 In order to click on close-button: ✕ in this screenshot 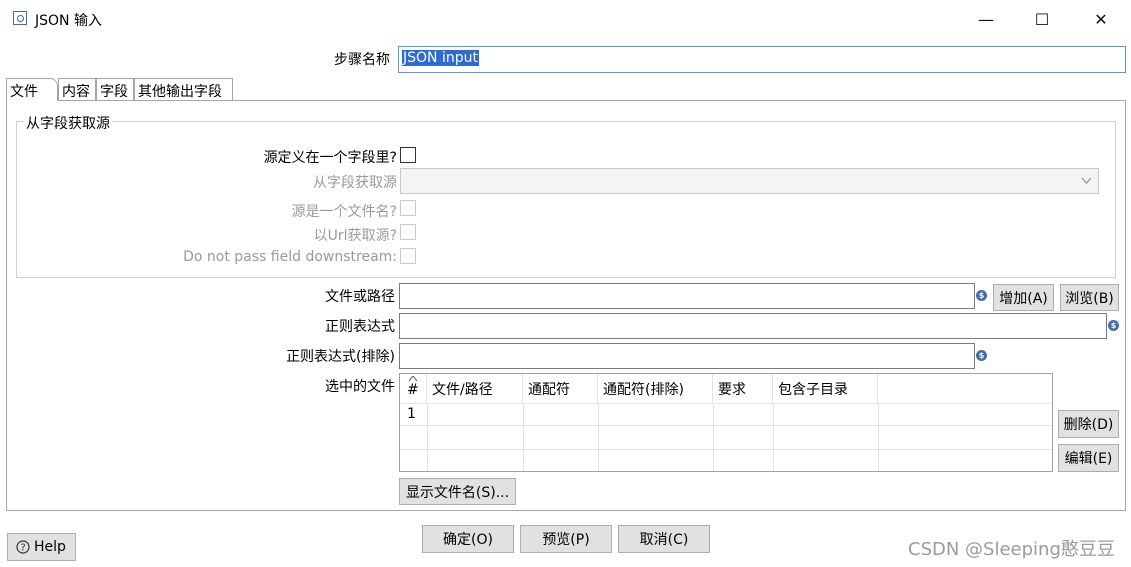, I will do `click(1101, 19)`.